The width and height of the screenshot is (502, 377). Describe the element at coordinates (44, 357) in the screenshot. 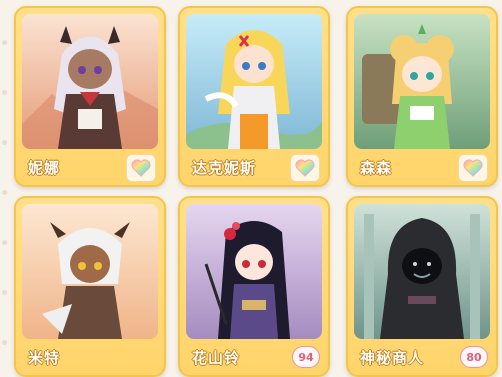

I see `character-name: 米特` at that location.